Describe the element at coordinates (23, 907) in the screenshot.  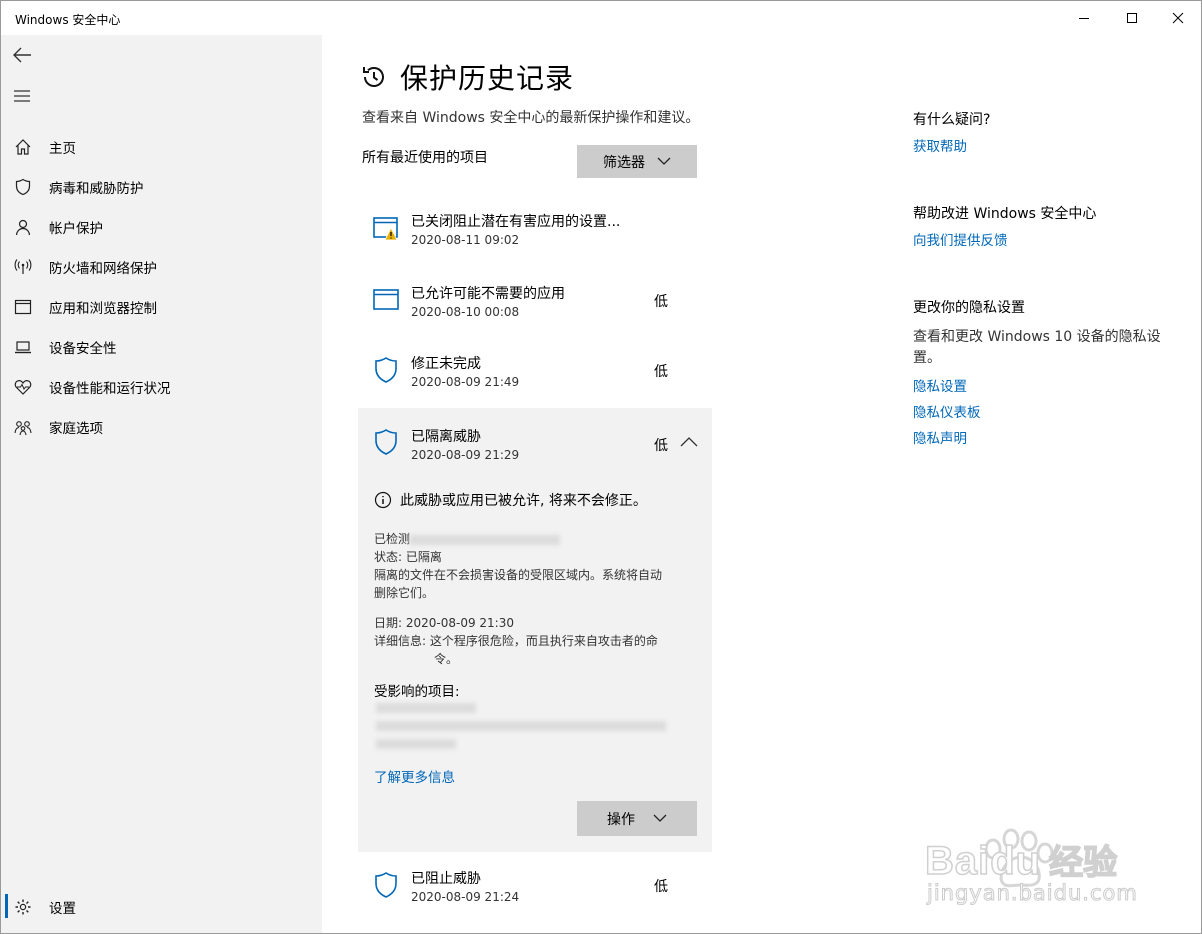
I see `gear-icon` at that location.